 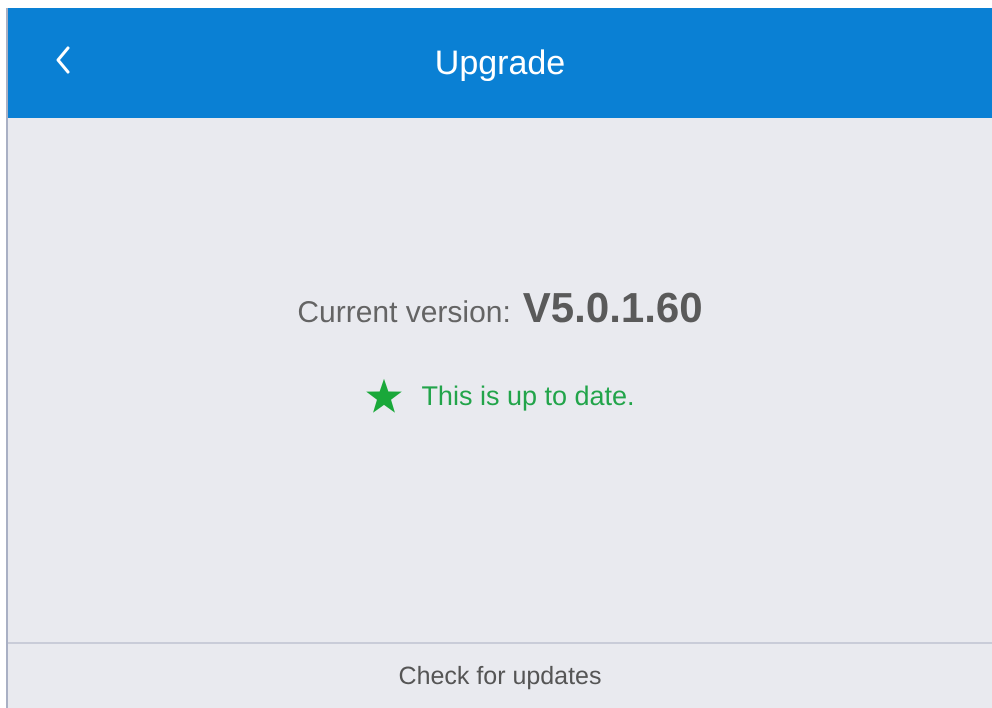 I want to click on version-label: Current version:, so click(x=404, y=313).